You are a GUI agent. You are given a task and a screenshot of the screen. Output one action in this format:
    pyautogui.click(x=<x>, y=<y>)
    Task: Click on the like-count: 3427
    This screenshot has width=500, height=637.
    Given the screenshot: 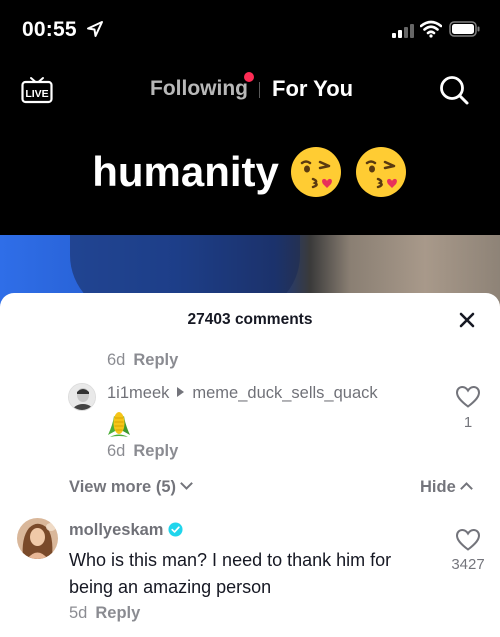 What is the action you would take?
    pyautogui.click(x=468, y=564)
    